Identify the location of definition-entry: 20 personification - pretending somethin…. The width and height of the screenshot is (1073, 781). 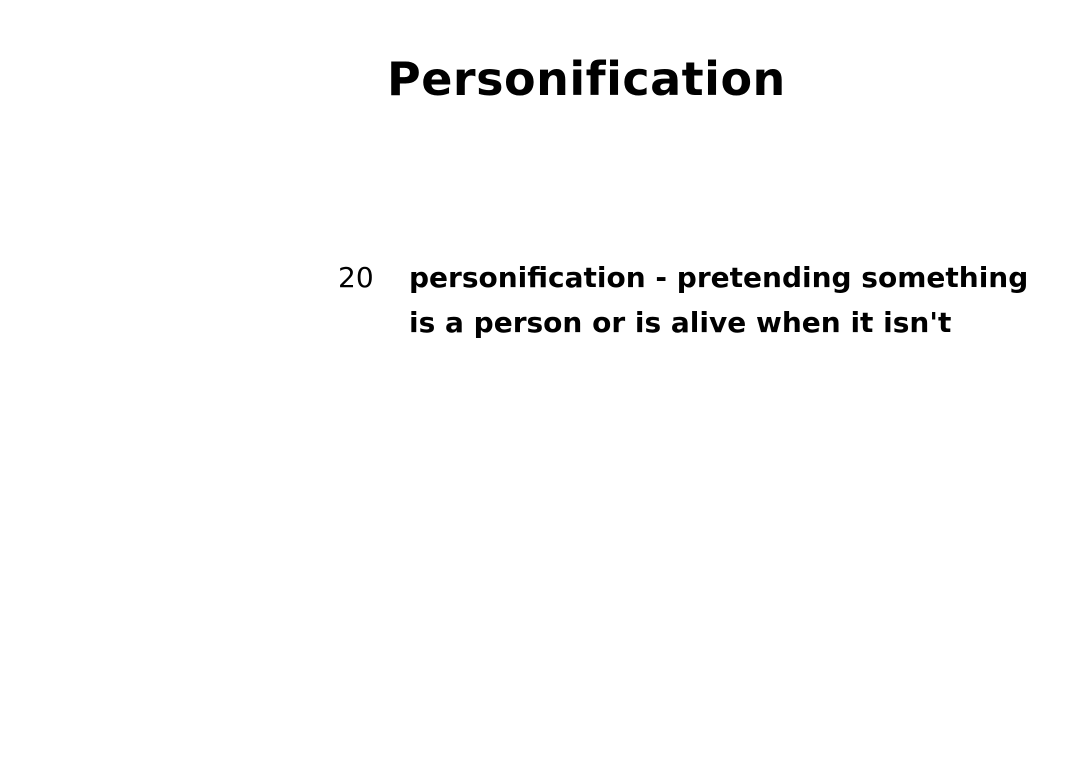
(686, 305).